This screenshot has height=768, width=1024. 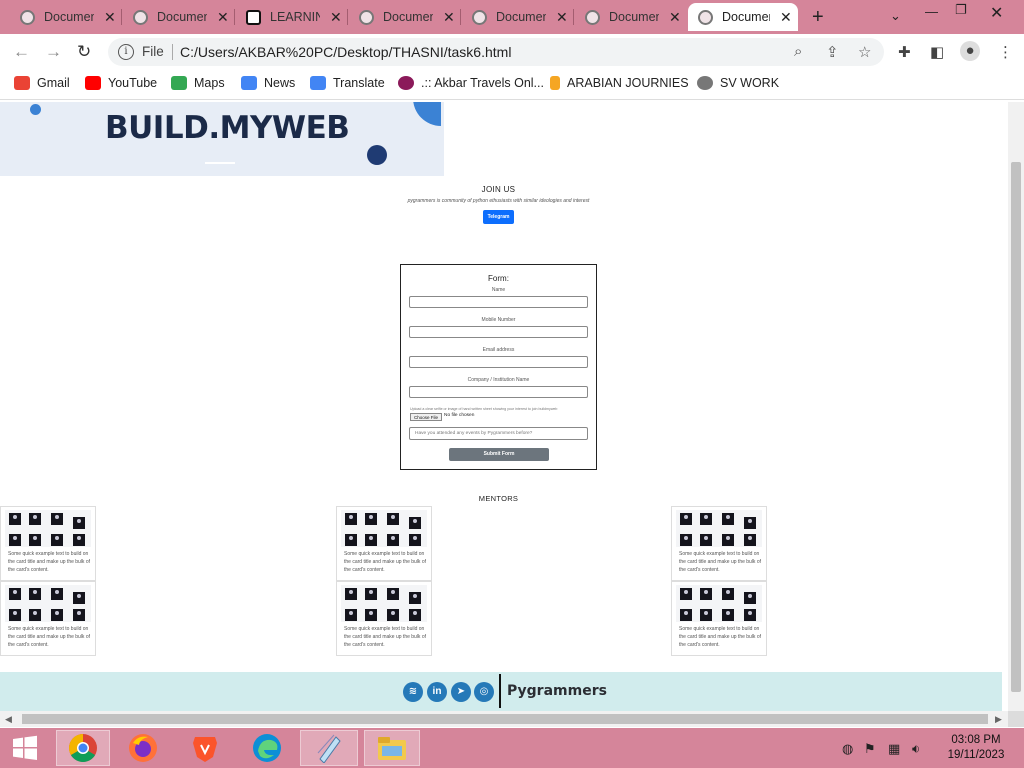 What do you see at coordinates (25, 748) in the screenshot?
I see `start-button` at bounding box center [25, 748].